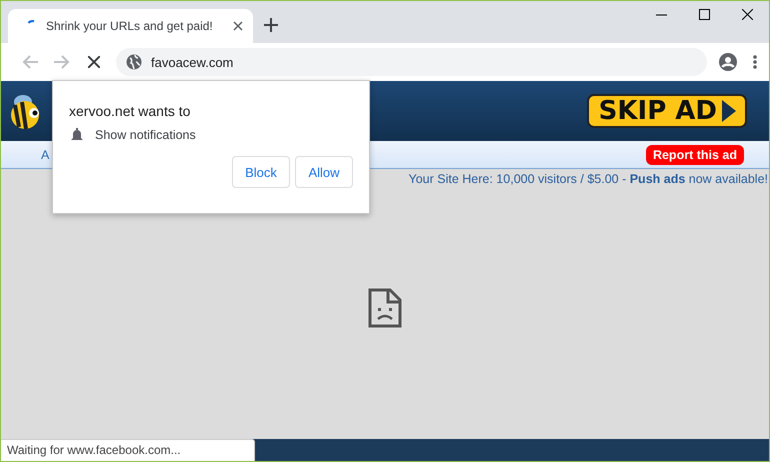 Image resolution: width=770 pixels, height=462 pixels. What do you see at coordinates (755, 62) in the screenshot?
I see `menu-icon` at bounding box center [755, 62].